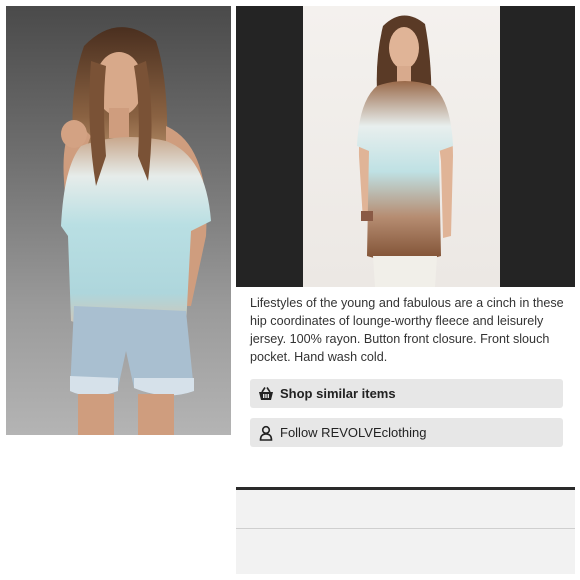 The image size is (580, 580). I want to click on shop-similar-button: Shop similar items, so click(406, 393).